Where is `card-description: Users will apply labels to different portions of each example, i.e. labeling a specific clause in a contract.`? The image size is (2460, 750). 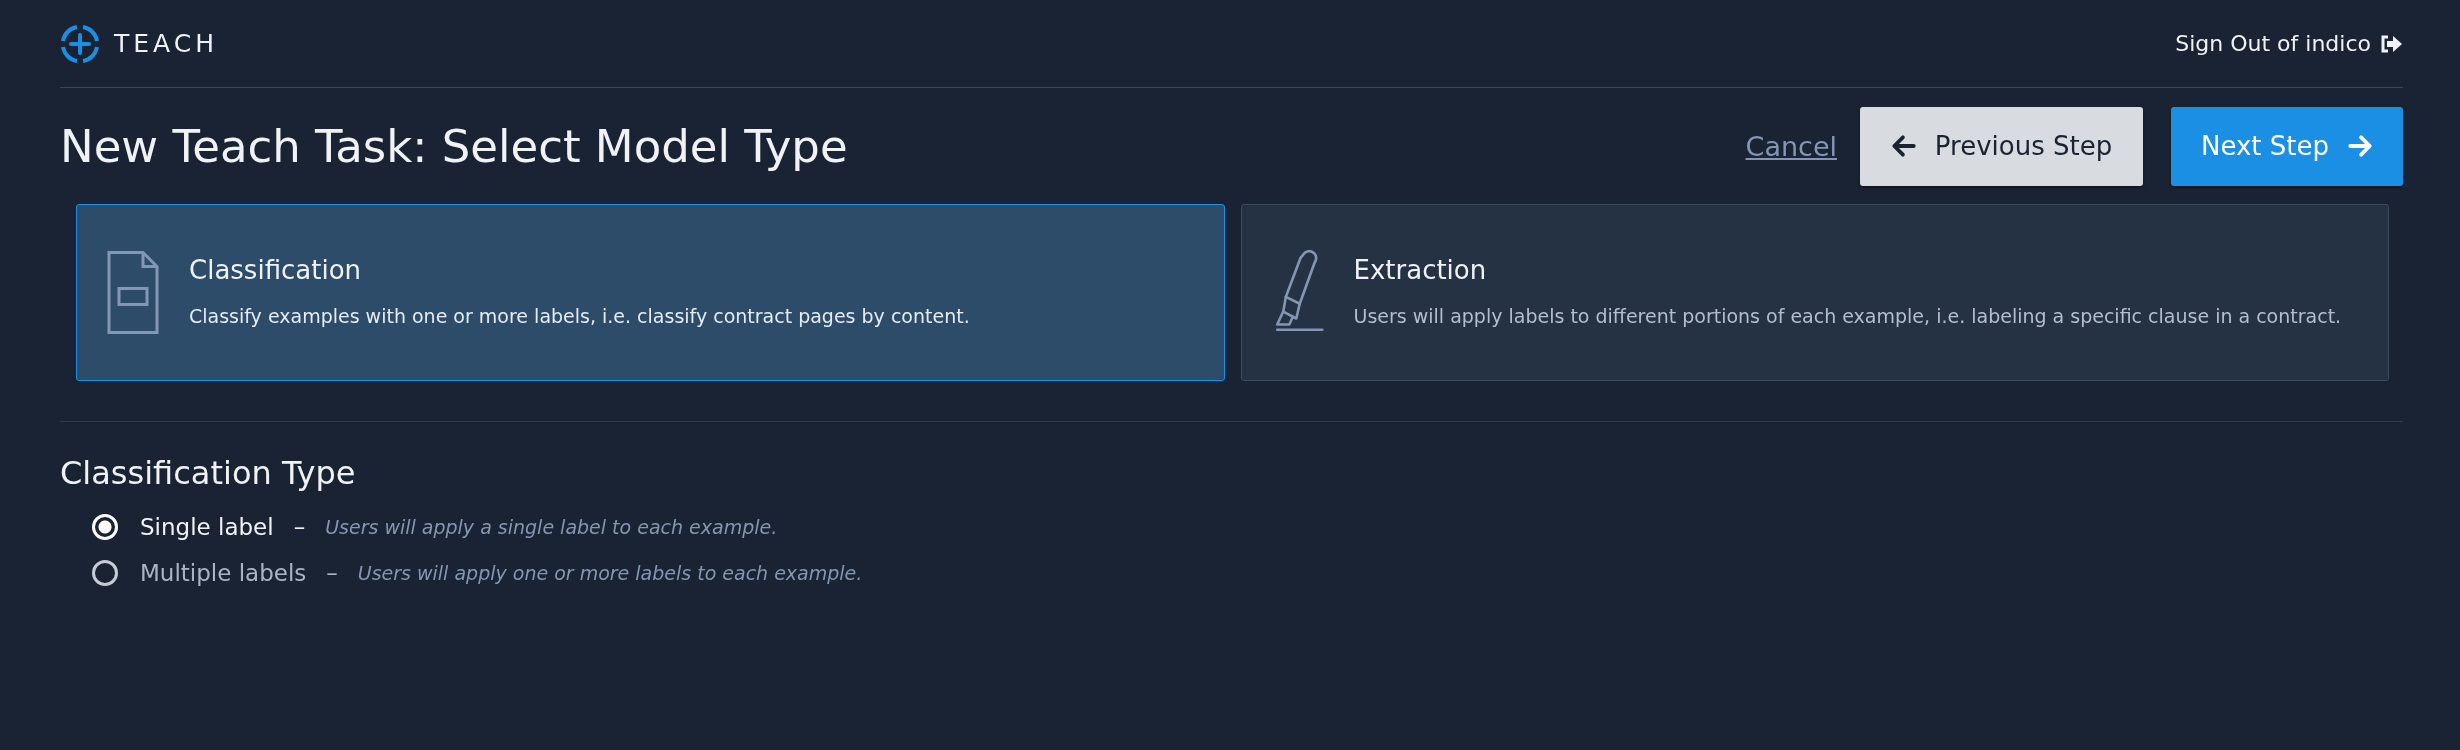 card-description: Users will apply labels to different portions of each example, i.e. labeling a specific clause in a contract. is located at coordinates (1847, 317).